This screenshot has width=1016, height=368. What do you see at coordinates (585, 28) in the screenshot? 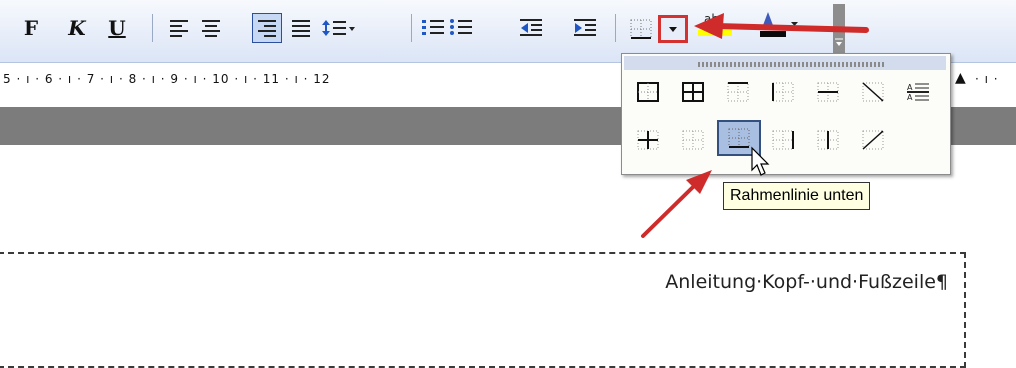
I see `increase-indent-icon` at bounding box center [585, 28].